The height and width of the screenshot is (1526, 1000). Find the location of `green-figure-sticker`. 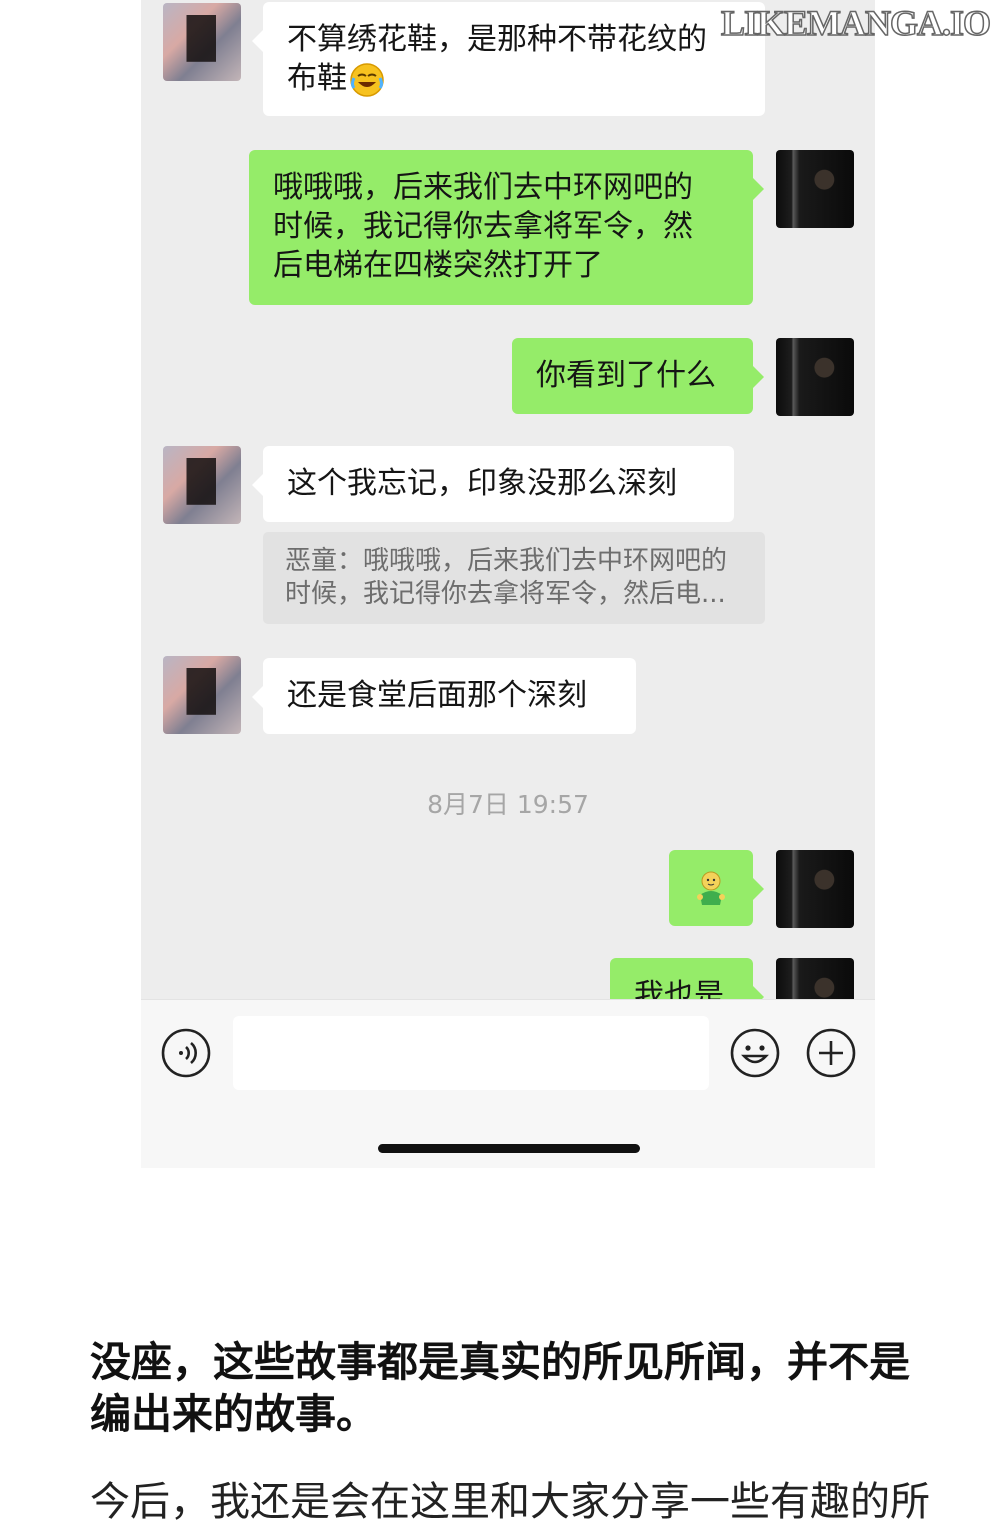

green-figure-sticker is located at coordinates (711, 889).